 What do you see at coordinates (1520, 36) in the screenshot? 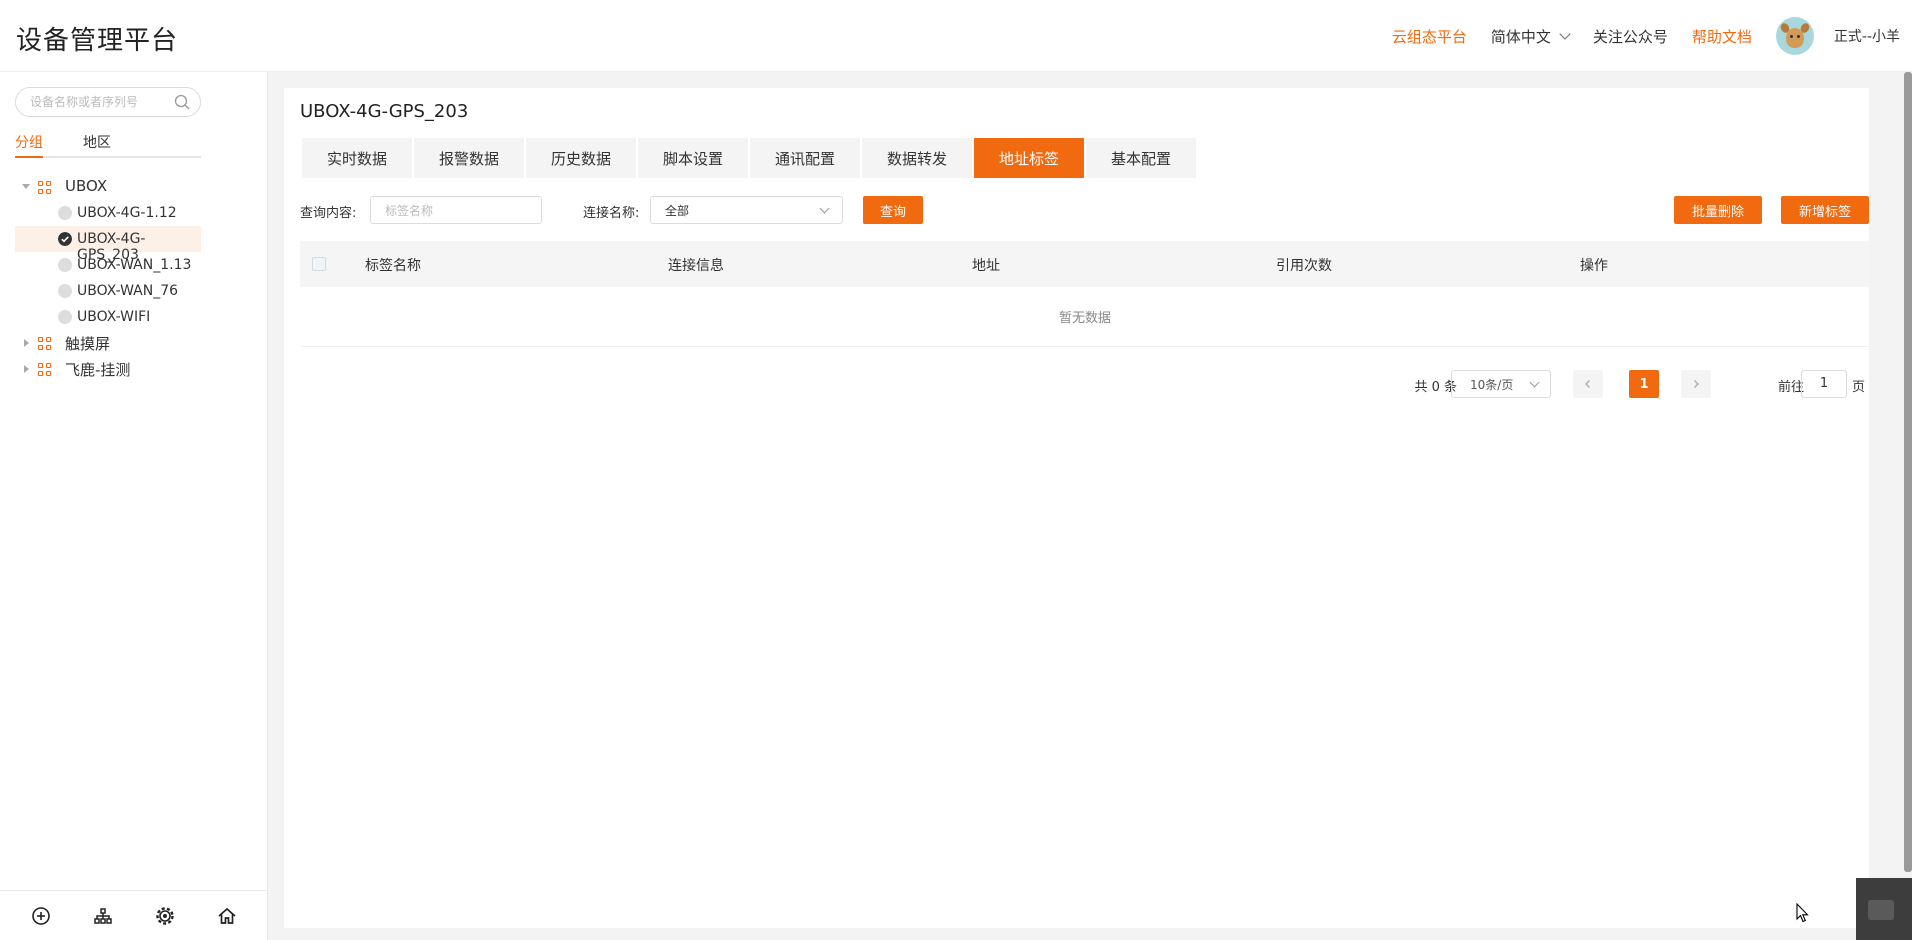
I see `language-label: 简体中文` at bounding box center [1520, 36].